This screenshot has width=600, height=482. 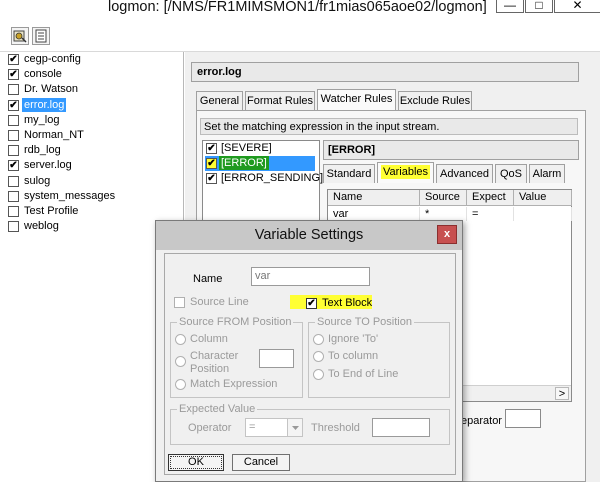 What do you see at coordinates (490, 198) in the screenshot?
I see `column-header-expect: Expect` at bounding box center [490, 198].